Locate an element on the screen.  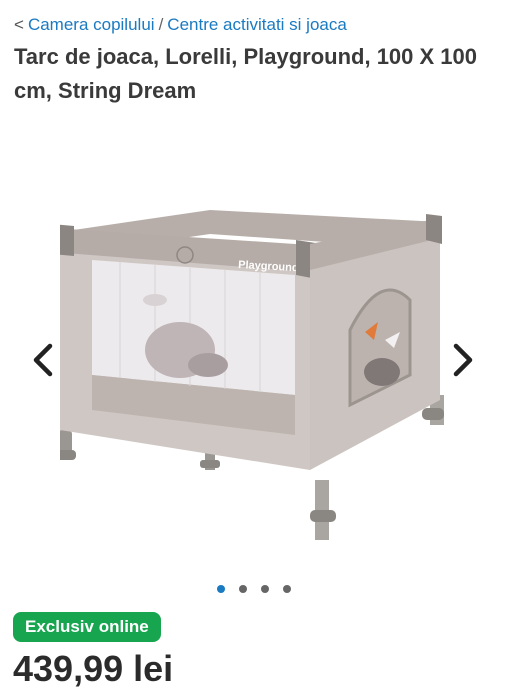
chevron-left-icon is located at coordinates (43, 360).